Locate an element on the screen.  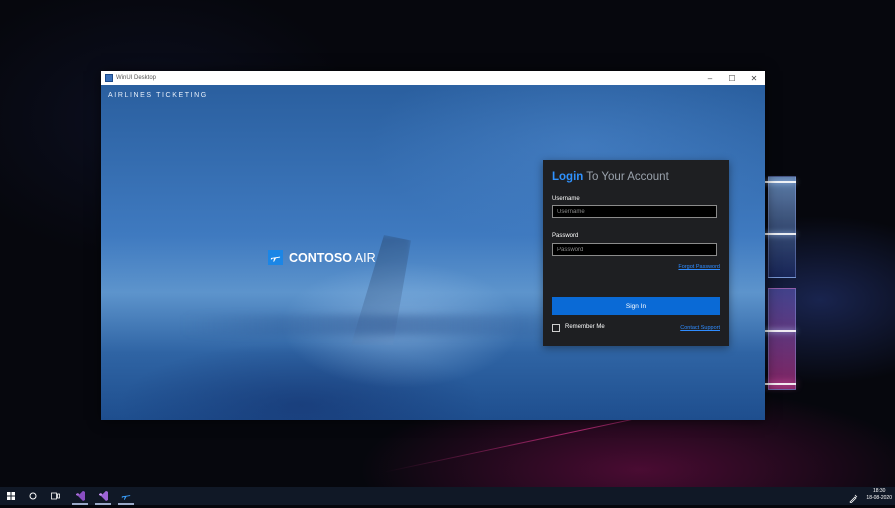
airplane-wing-image is located at coordinates (391, 325).